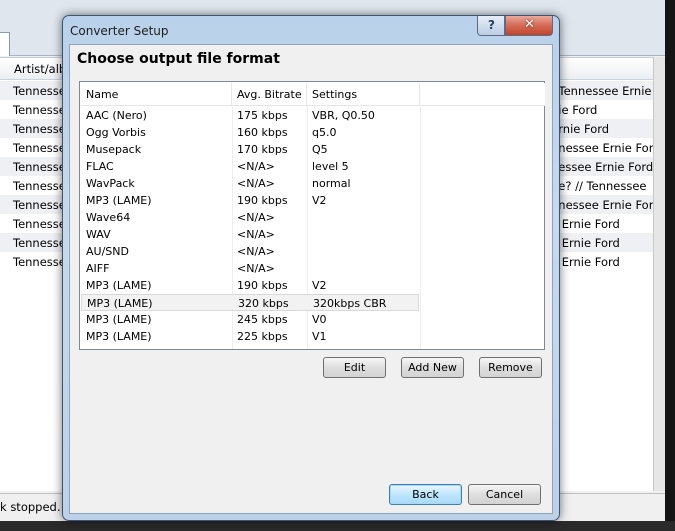  What do you see at coordinates (599, 186) in the screenshot?
I see `background-row-right-text: ge? // Tennessee` at bounding box center [599, 186].